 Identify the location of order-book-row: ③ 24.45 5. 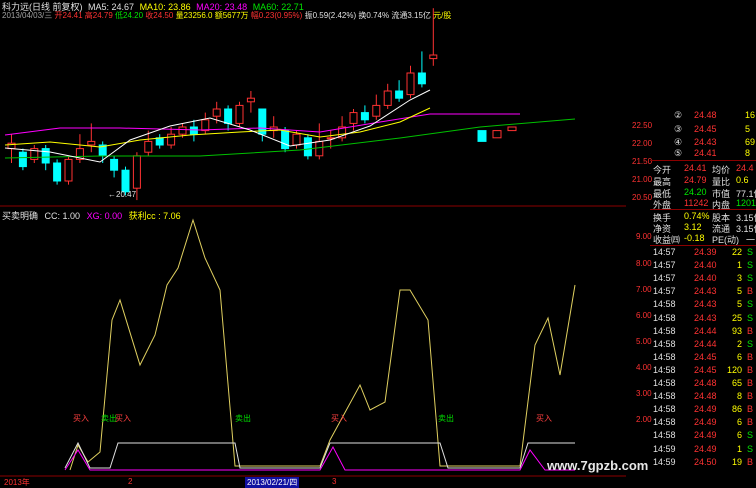
(712, 129).